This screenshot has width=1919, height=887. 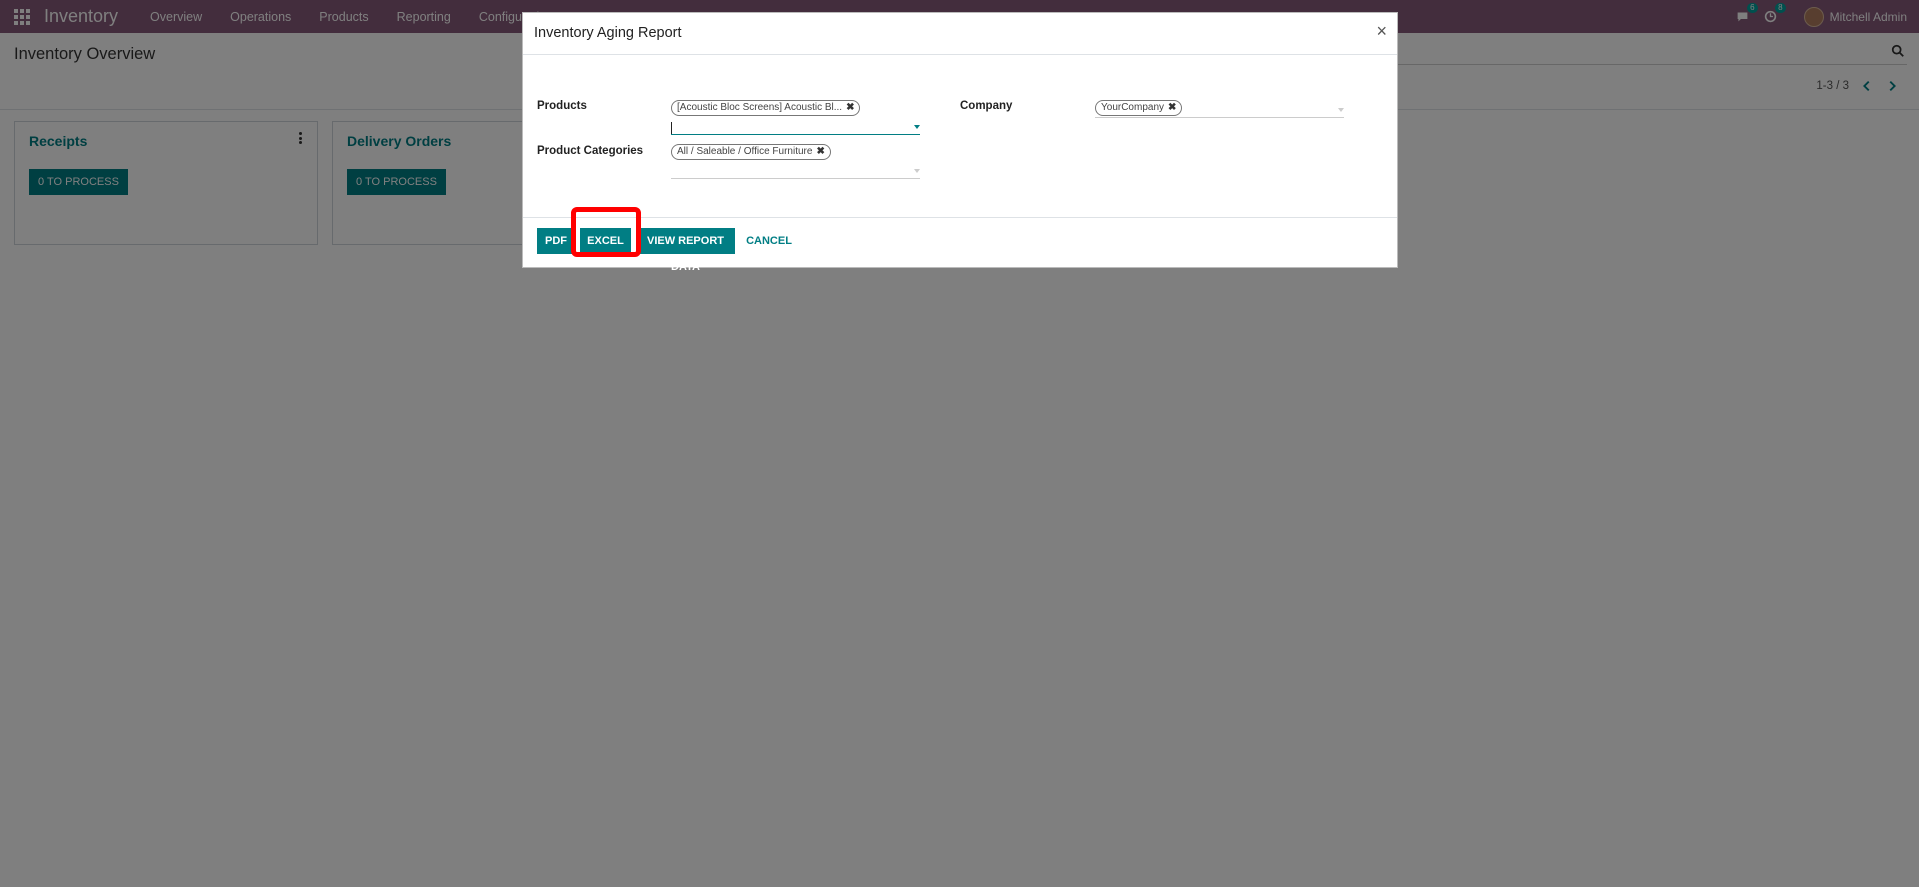 I want to click on cancel-button: CANCEL, so click(x=769, y=241).